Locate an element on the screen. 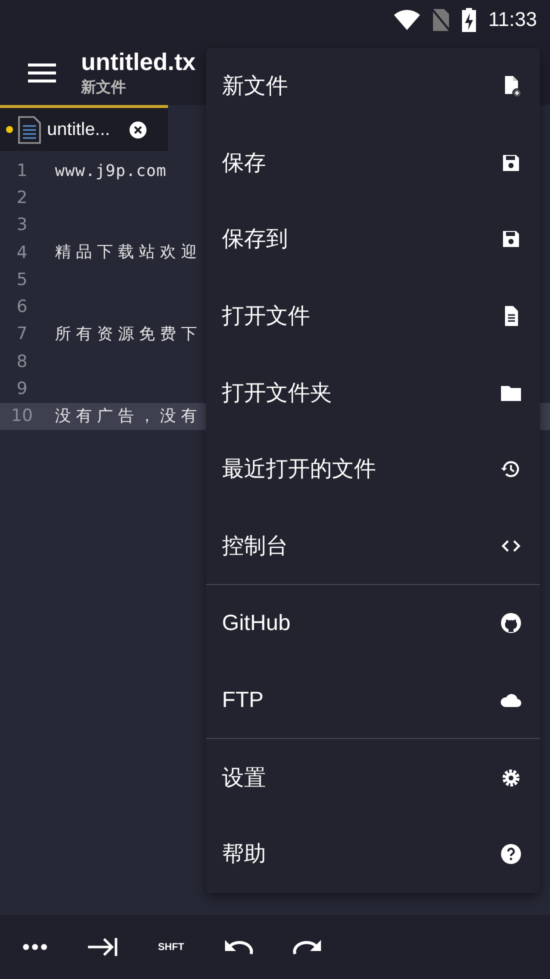  code-line: 所有资源免费下 is located at coordinates (128, 334).